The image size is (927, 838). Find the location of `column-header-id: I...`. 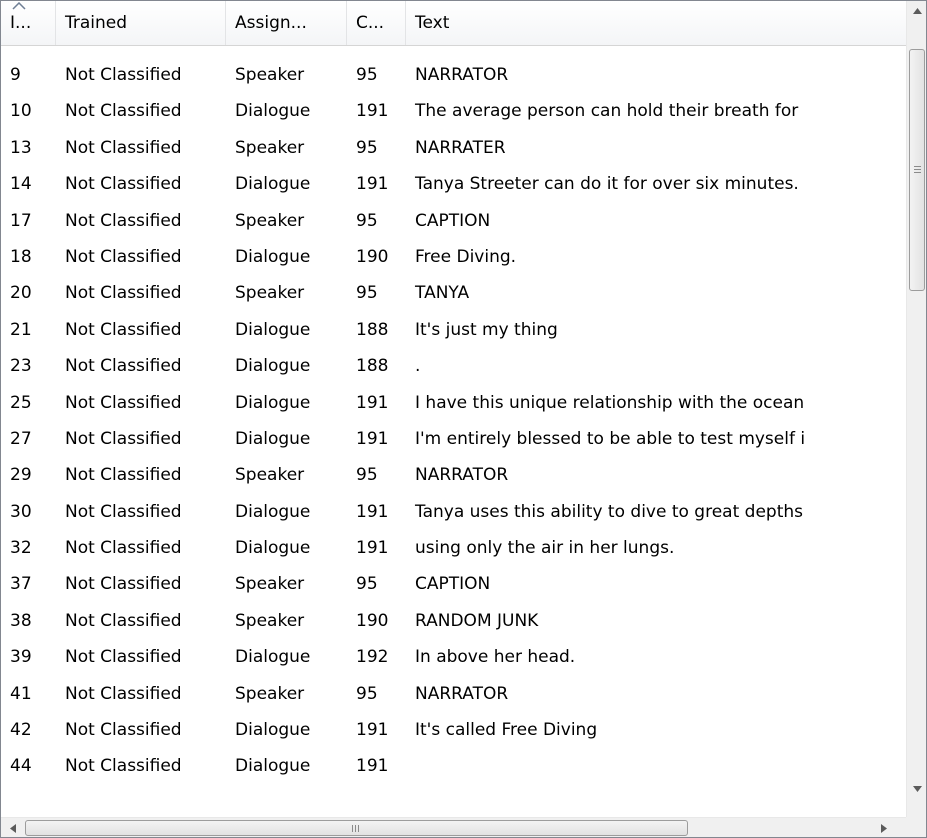

column-header-id: I... is located at coordinates (28, 23).